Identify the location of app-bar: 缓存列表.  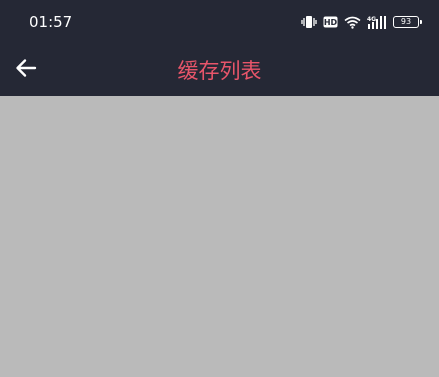
(219, 70).